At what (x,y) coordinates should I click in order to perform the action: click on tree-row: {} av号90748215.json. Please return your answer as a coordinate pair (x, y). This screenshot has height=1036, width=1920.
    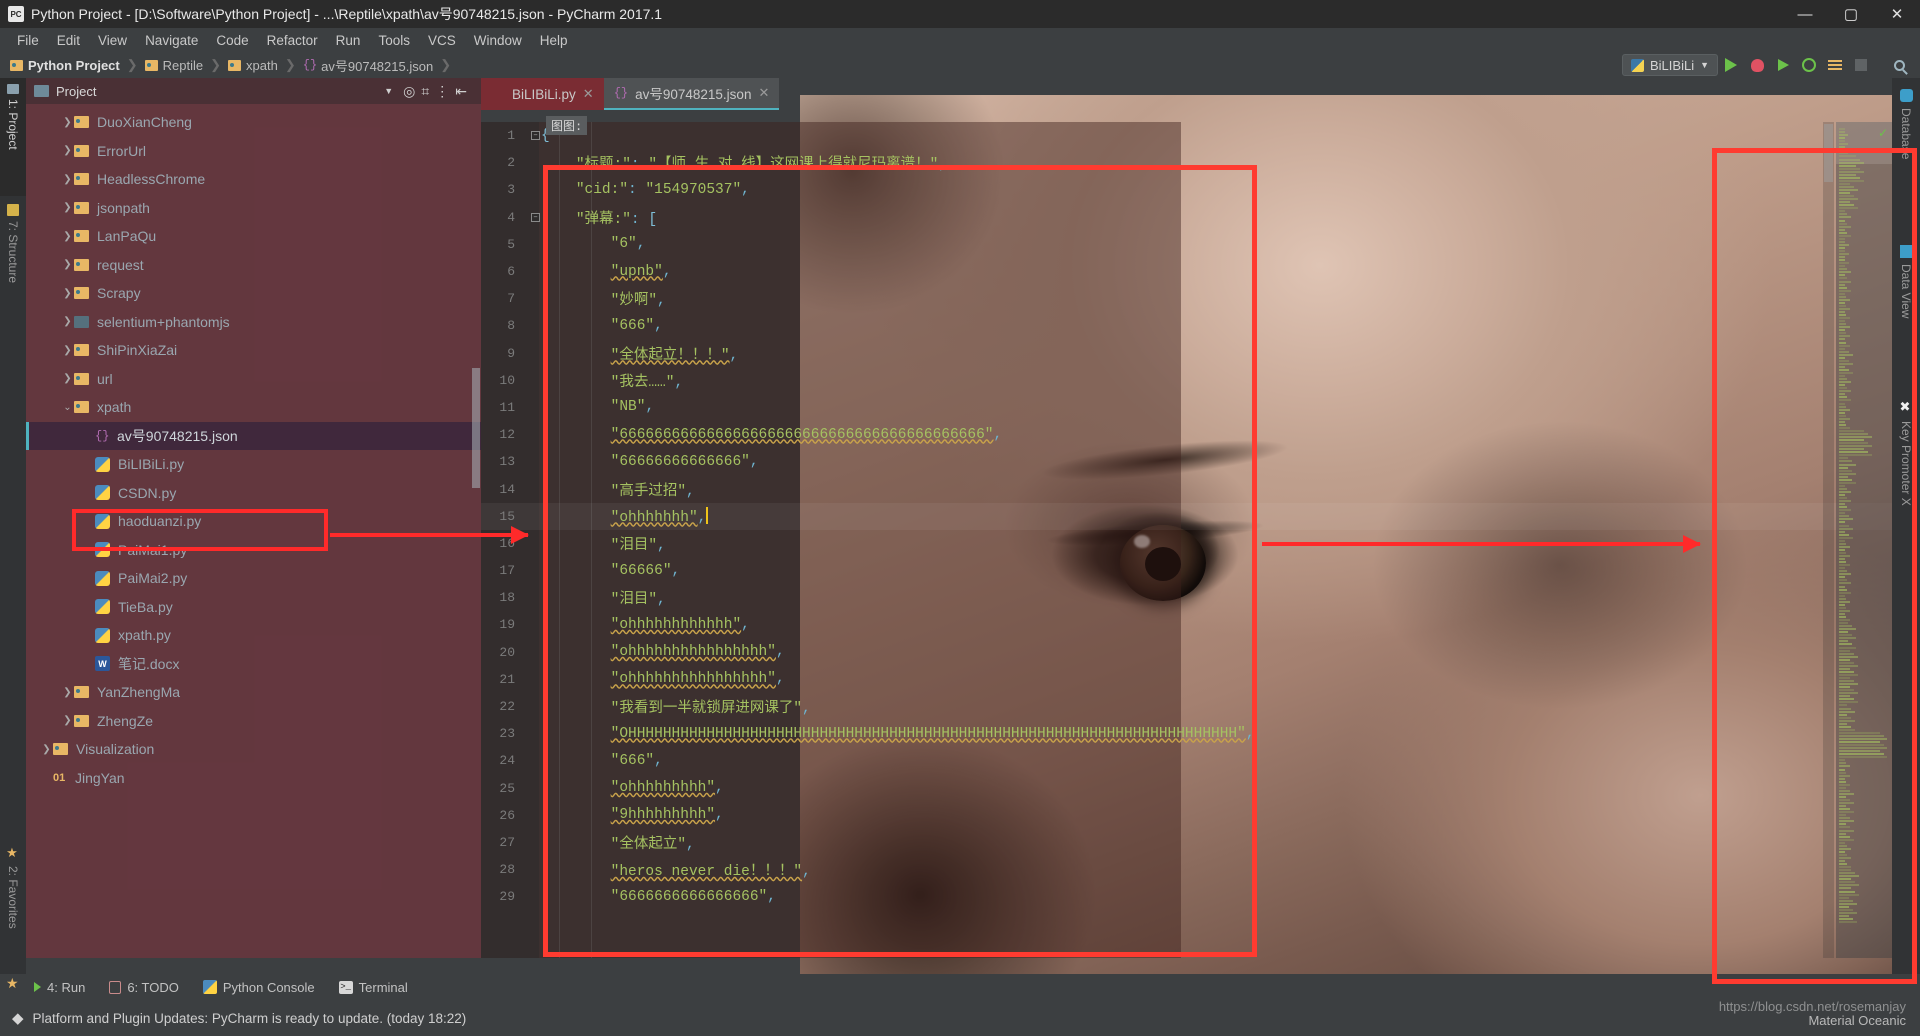
    Looking at the image, I should click on (253, 435).